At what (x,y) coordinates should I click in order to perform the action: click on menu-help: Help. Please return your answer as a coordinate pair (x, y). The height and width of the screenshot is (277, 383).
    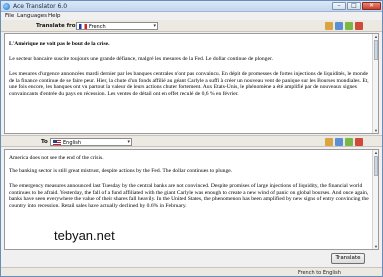
    Looking at the image, I should click on (54, 16).